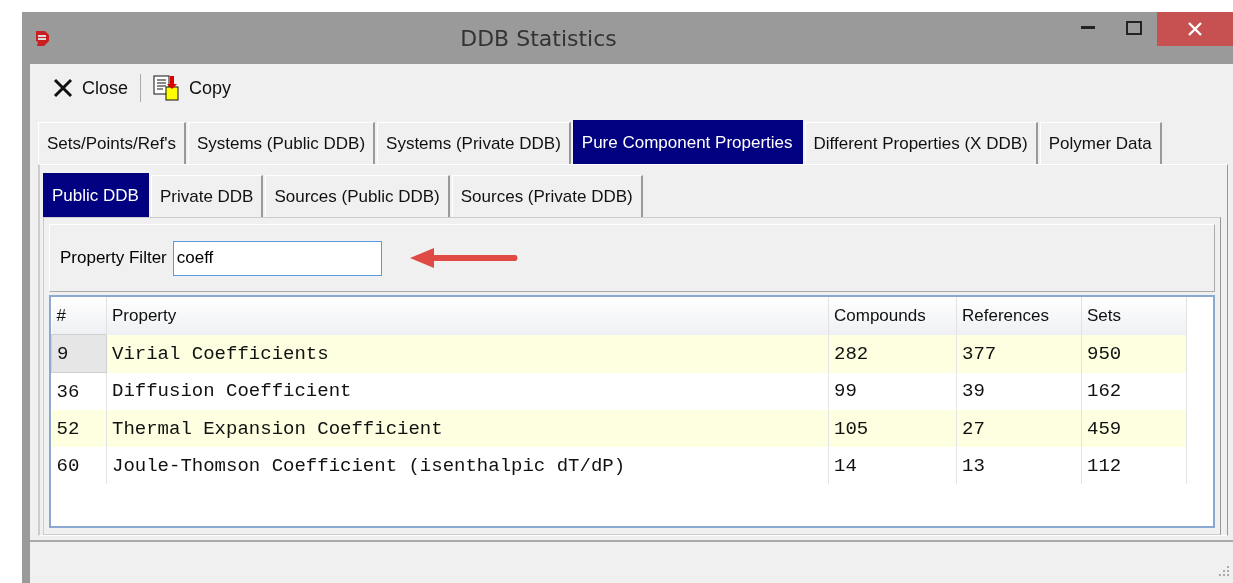 The image size is (1233, 583). Describe the element at coordinates (892, 353) in the screenshot. I see `table-cell: 282` at that location.